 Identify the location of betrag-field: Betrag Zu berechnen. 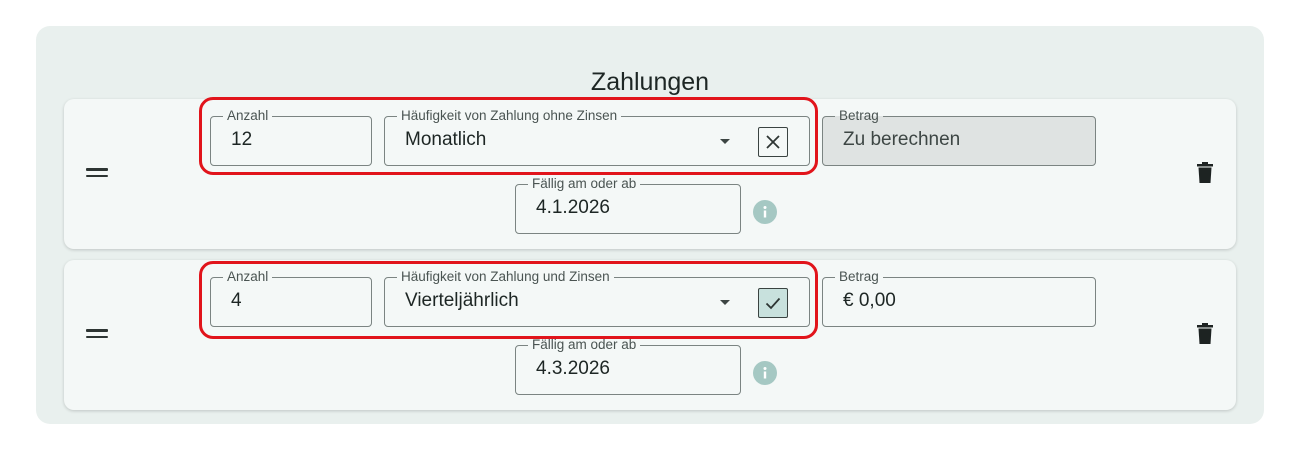
(959, 137).